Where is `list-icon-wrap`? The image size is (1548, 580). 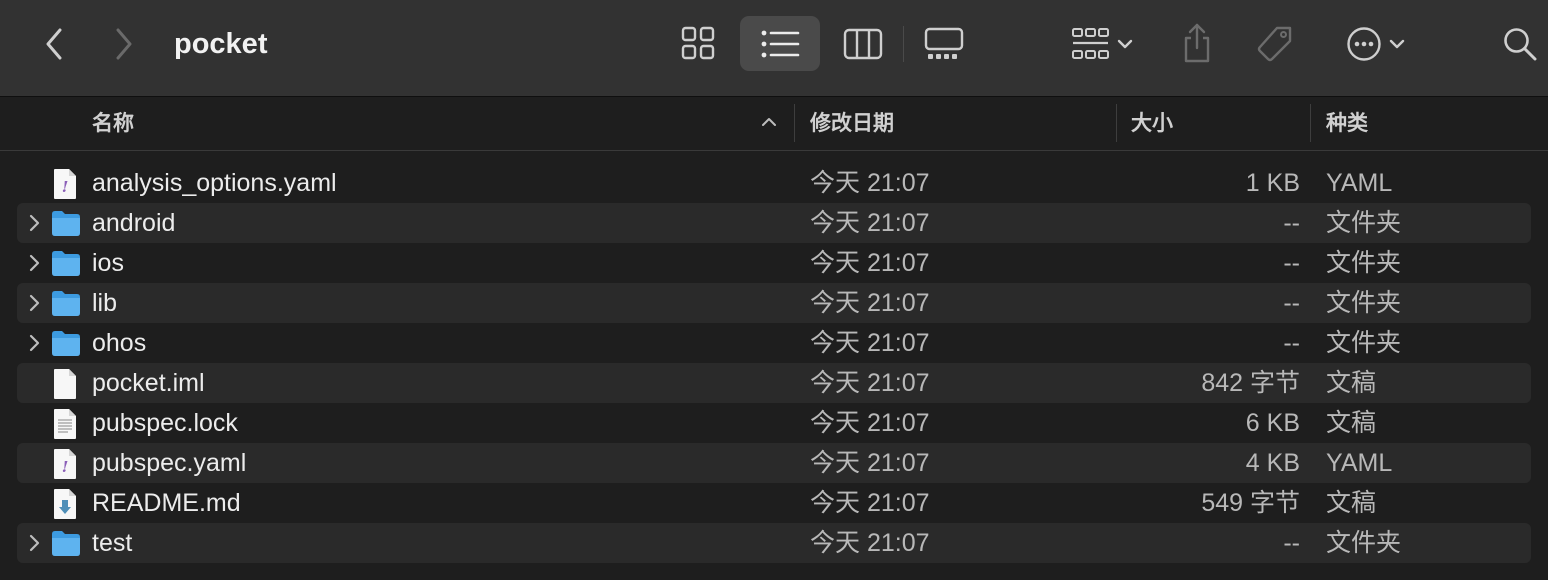 list-icon-wrap is located at coordinates (780, 44).